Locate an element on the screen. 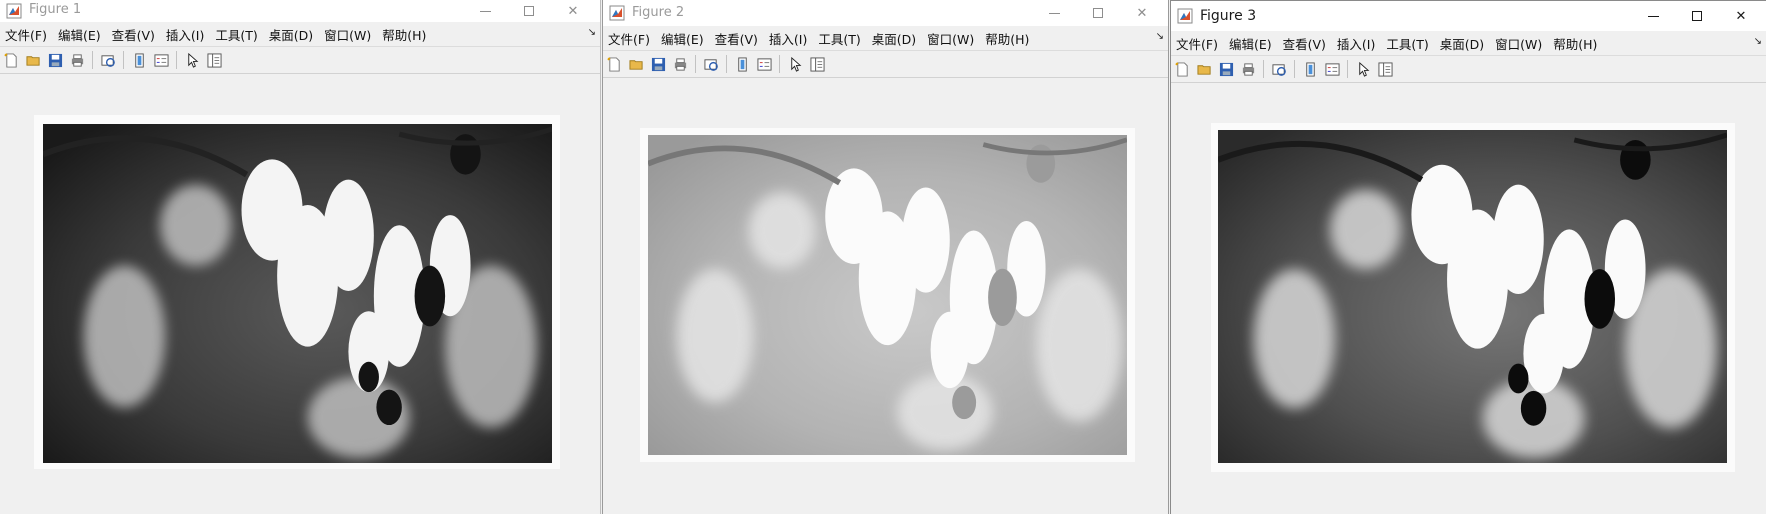 Image resolution: width=1766 pixels, height=514 pixels. title-bar: Figure 1 is located at coordinates (300, 11).